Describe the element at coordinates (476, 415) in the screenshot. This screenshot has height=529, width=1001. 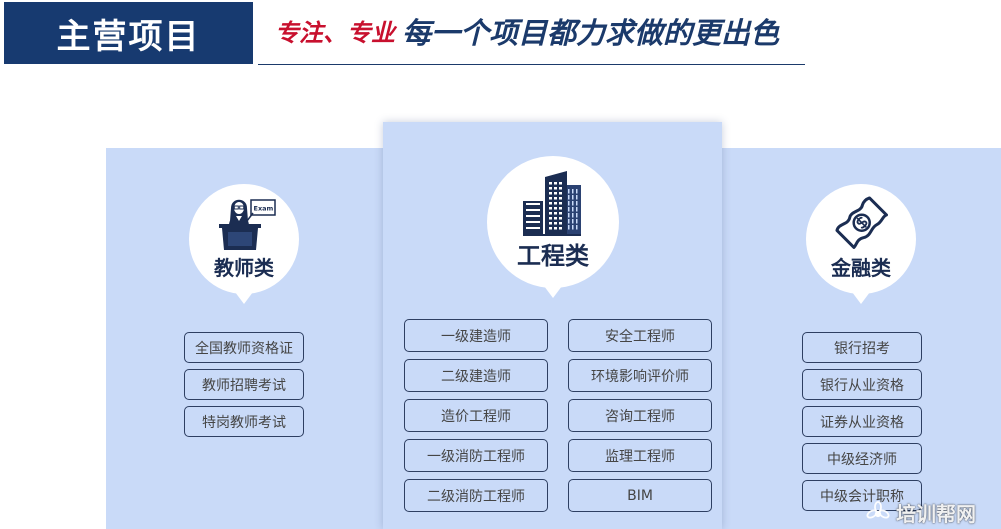
I see `course-button: 造价工程师` at that location.